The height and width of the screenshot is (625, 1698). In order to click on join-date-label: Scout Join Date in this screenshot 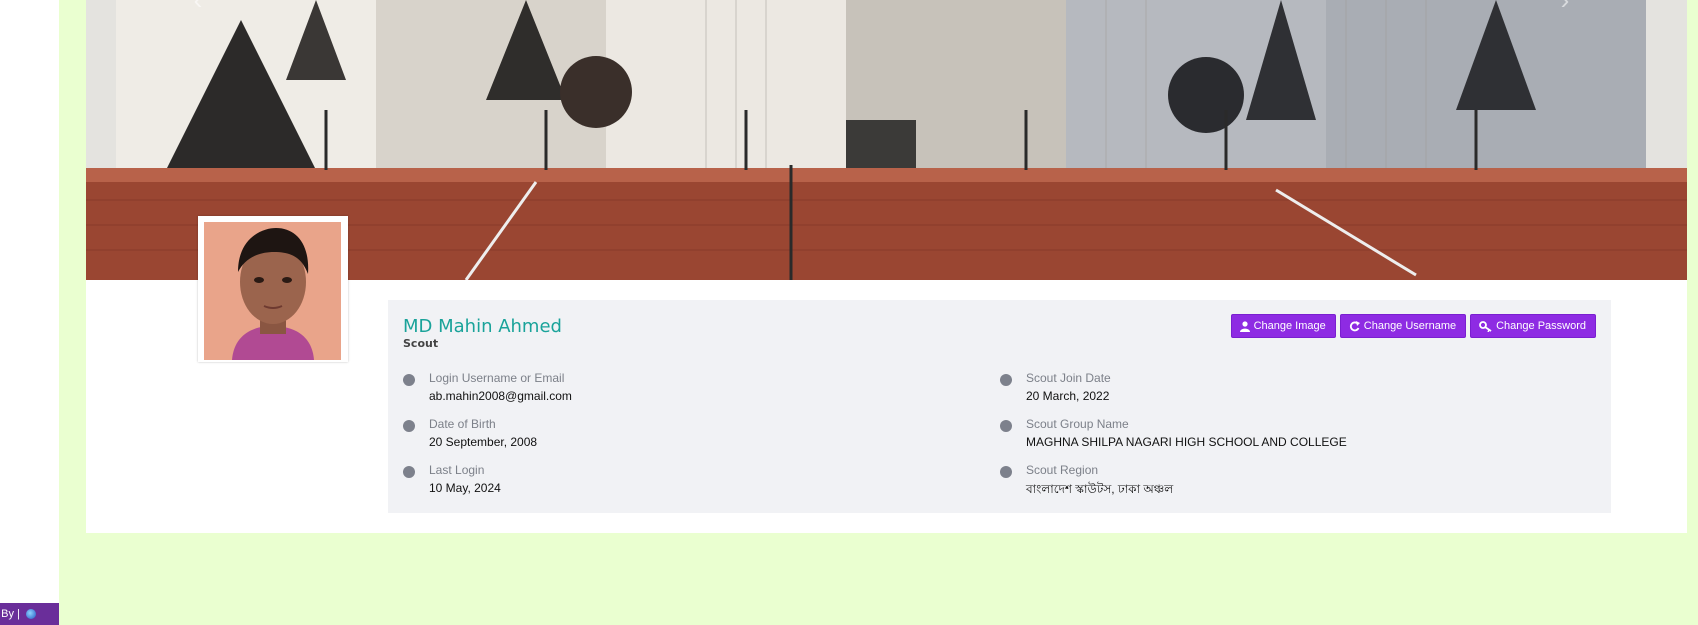, I will do `click(1068, 378)`.